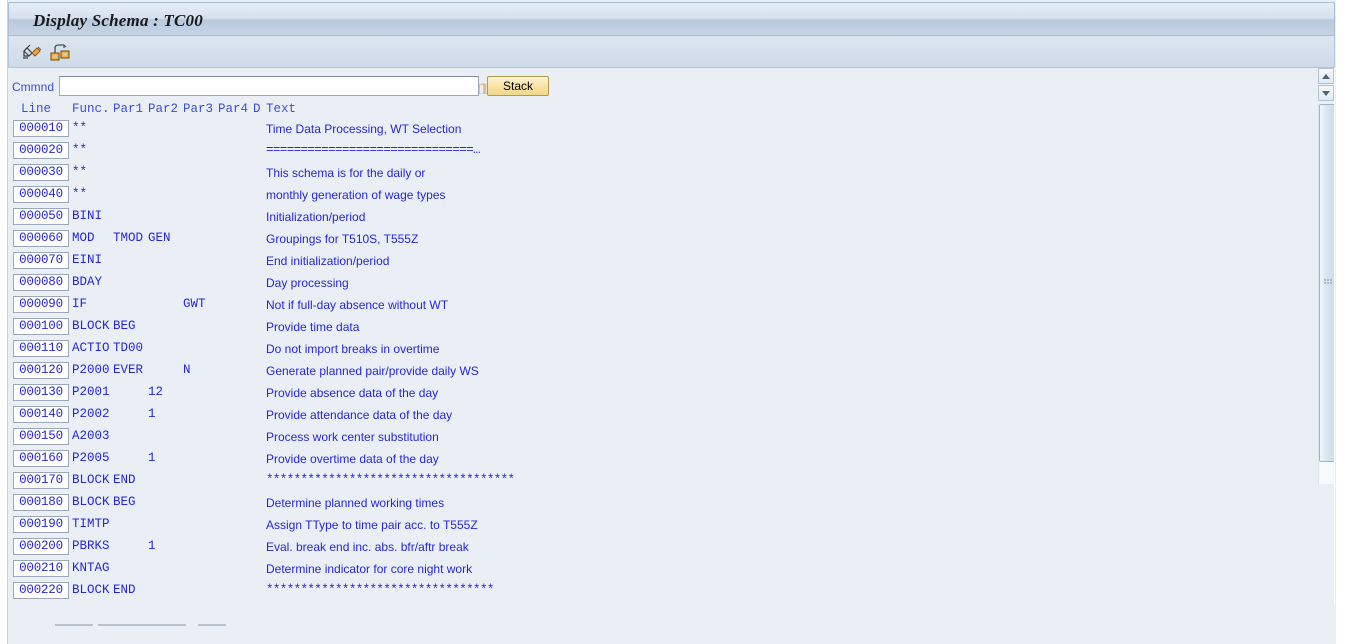 The width and height of the screenshot is (1353, 644). I want to click on line-number-field: 000130, so click(41, 392).